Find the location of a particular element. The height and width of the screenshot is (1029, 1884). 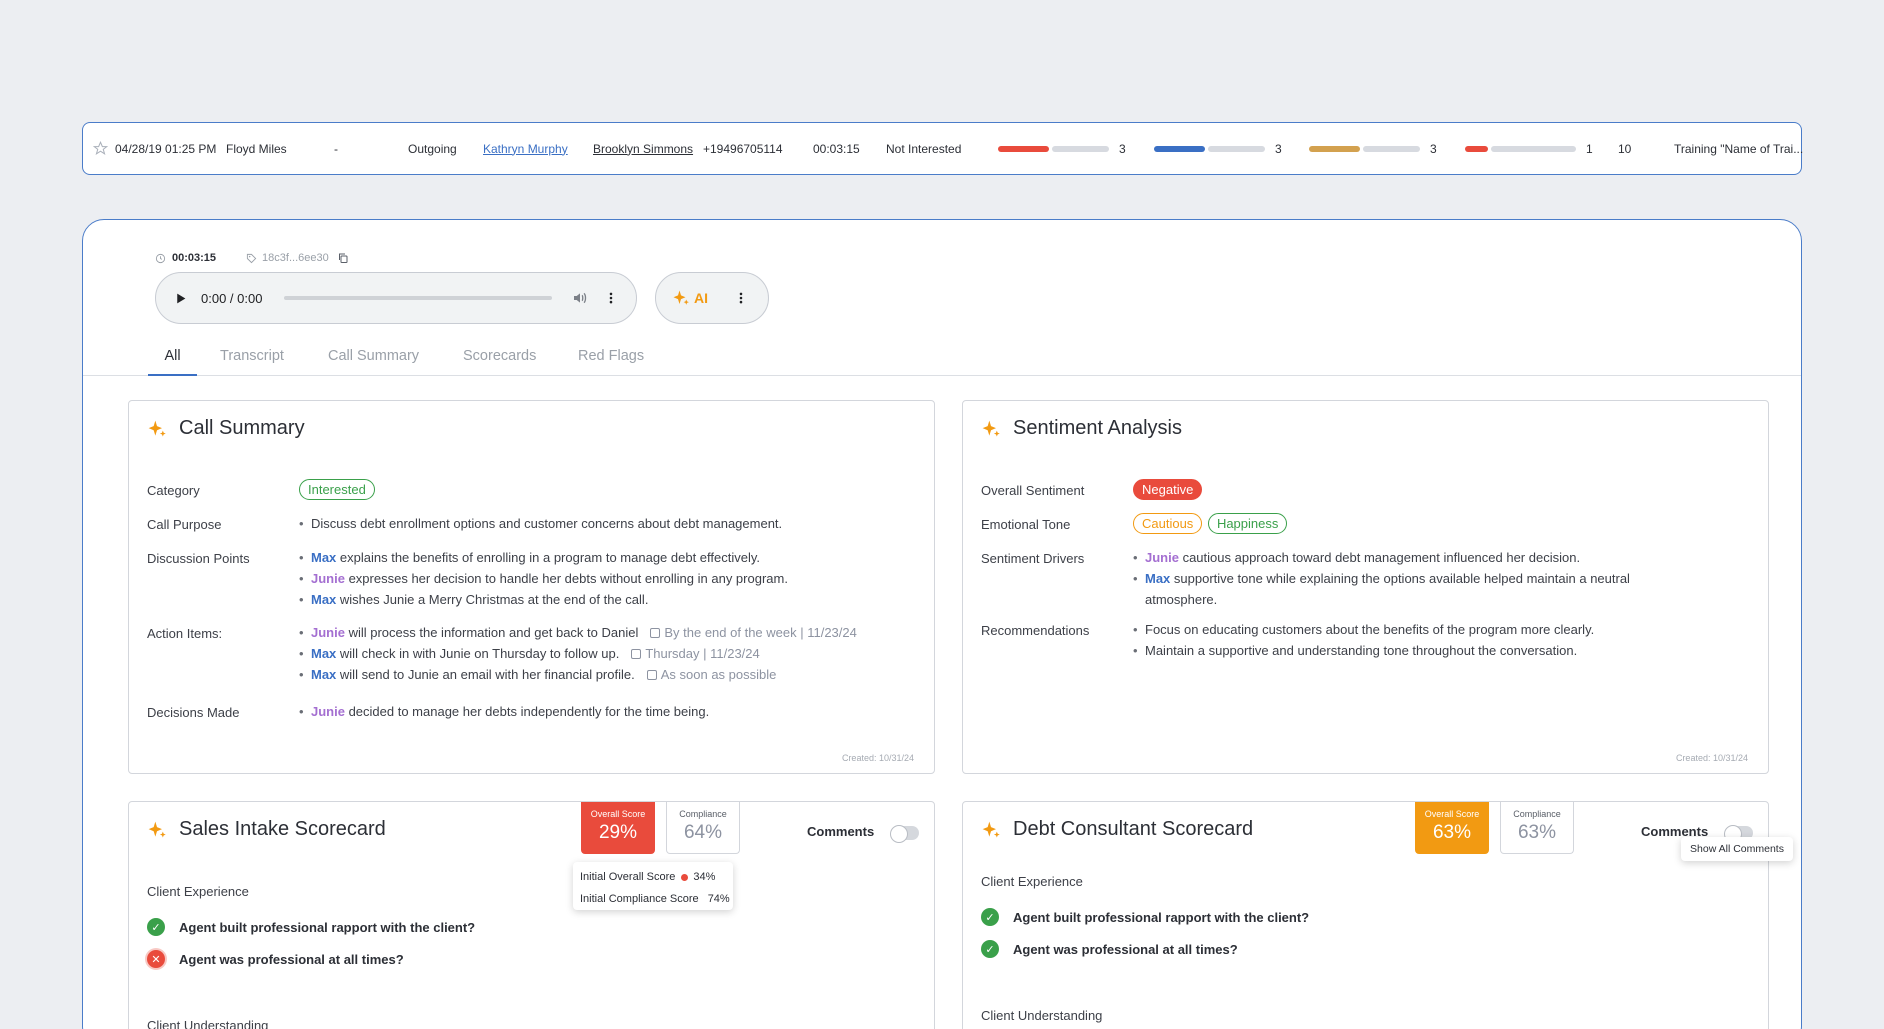

row-direction: Outgoing is located at coordinates (432, 148).